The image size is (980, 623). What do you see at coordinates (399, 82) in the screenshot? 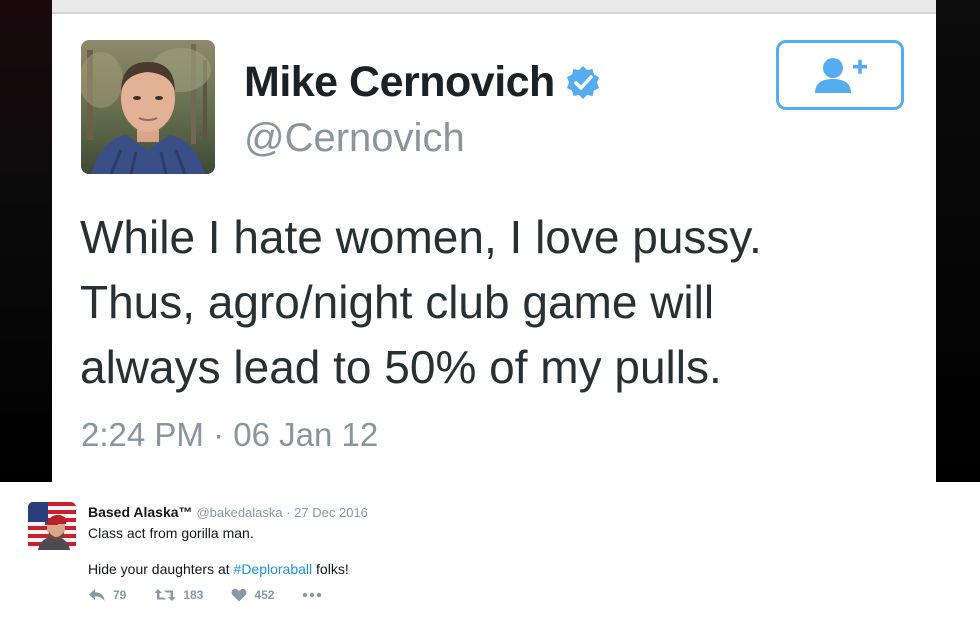
I see `author-display-name: Mike Cernovich` at bounding box center [399, 82].